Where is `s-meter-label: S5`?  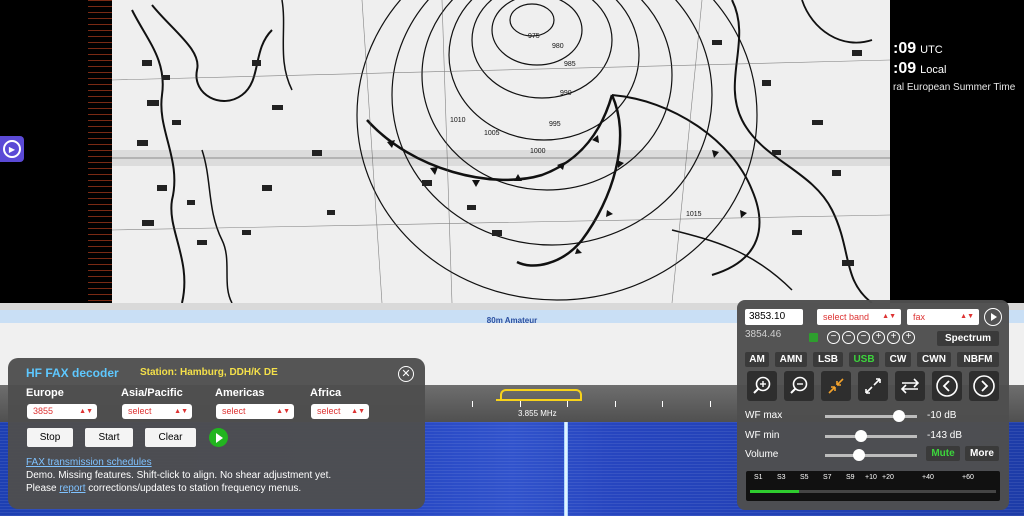
s-meter-label: S5 is located at coordinates (804, 477).